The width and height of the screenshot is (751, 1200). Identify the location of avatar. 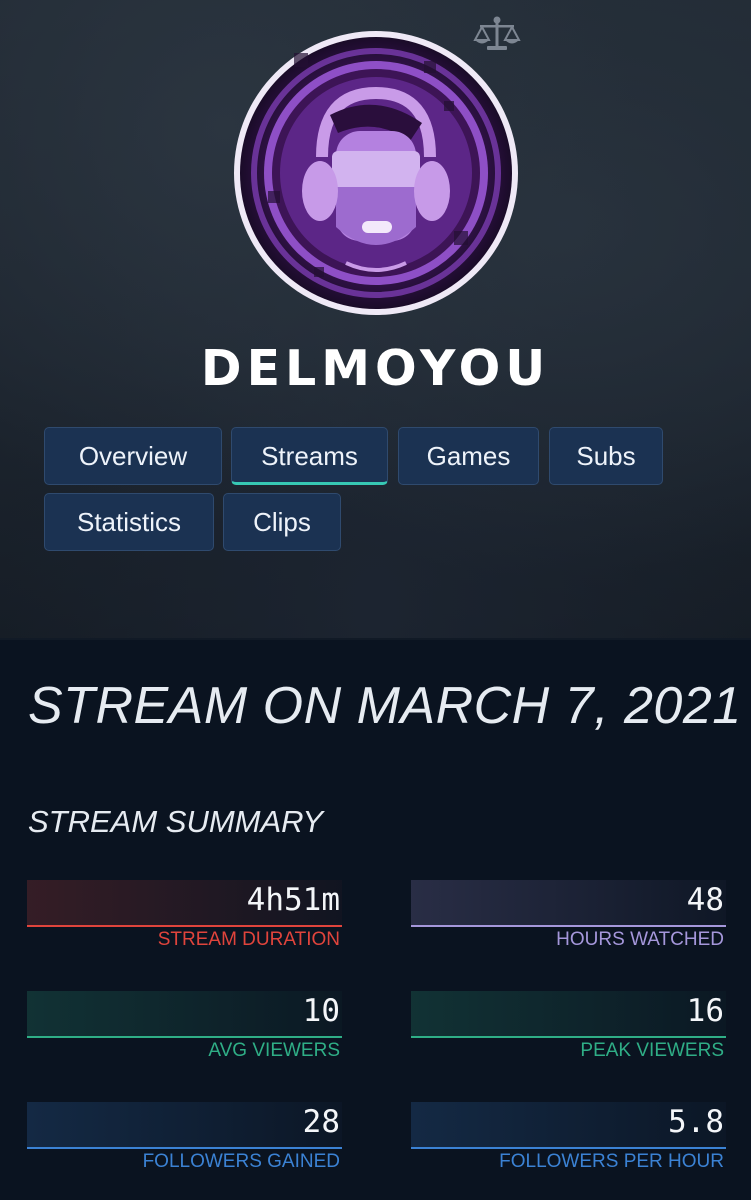
(376, 173).